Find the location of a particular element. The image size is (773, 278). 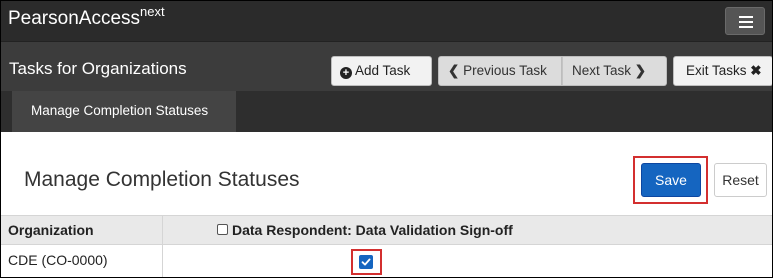

chevron-right-icon: ❯ is located at coordinates (640, 70).